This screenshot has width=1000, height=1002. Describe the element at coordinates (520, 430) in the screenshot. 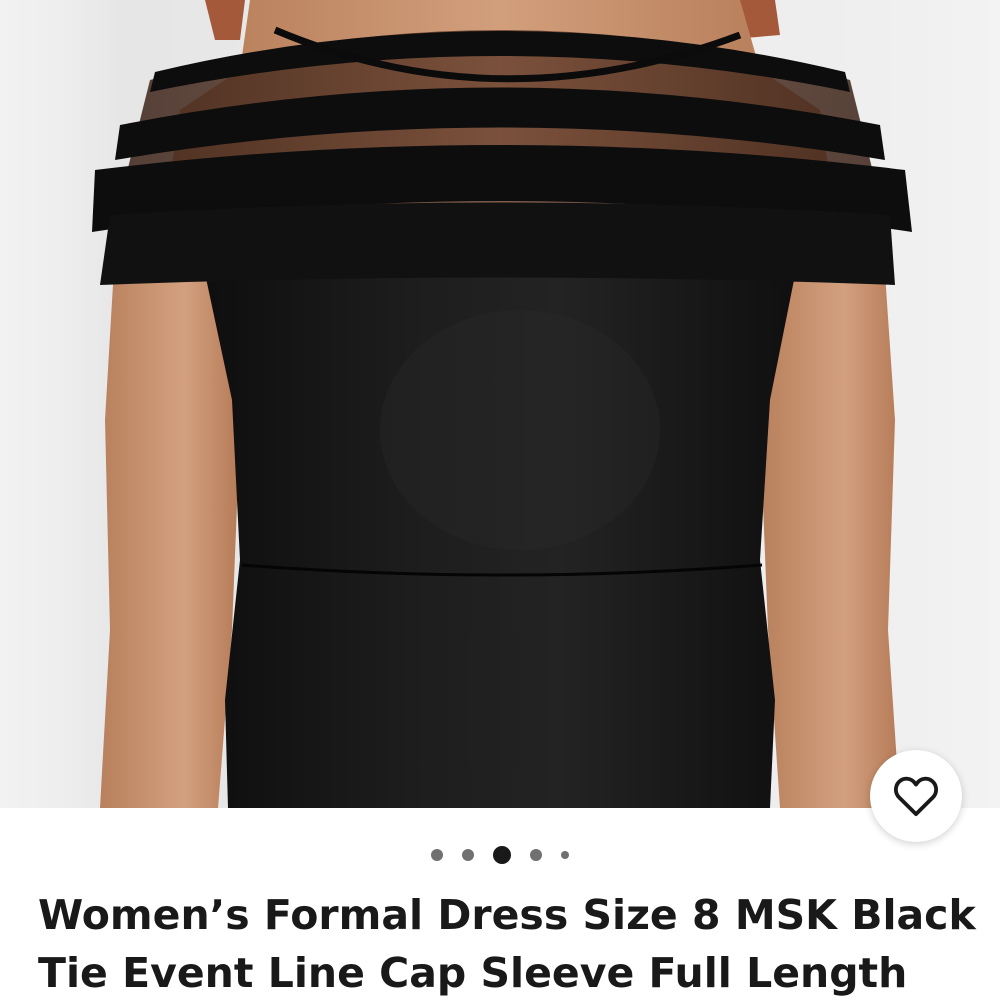

I see `fabric-highlight` at that location.